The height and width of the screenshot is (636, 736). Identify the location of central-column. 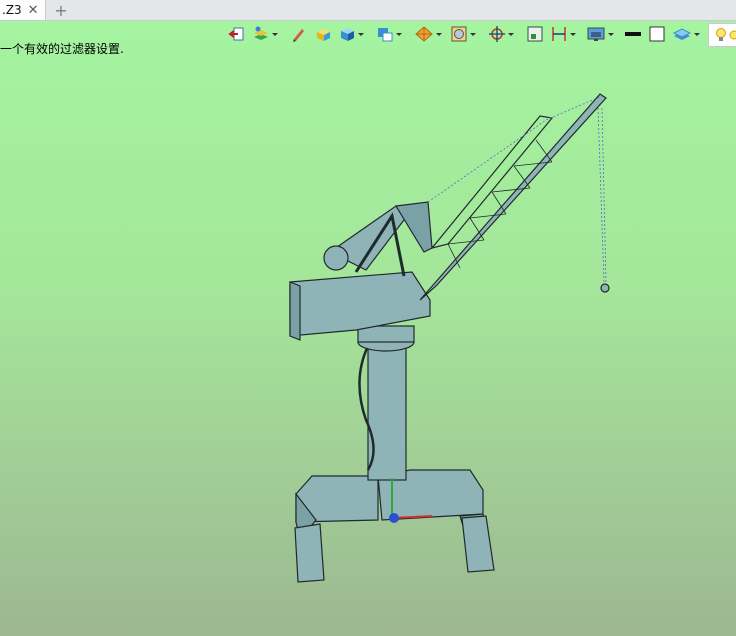
(387, 413).